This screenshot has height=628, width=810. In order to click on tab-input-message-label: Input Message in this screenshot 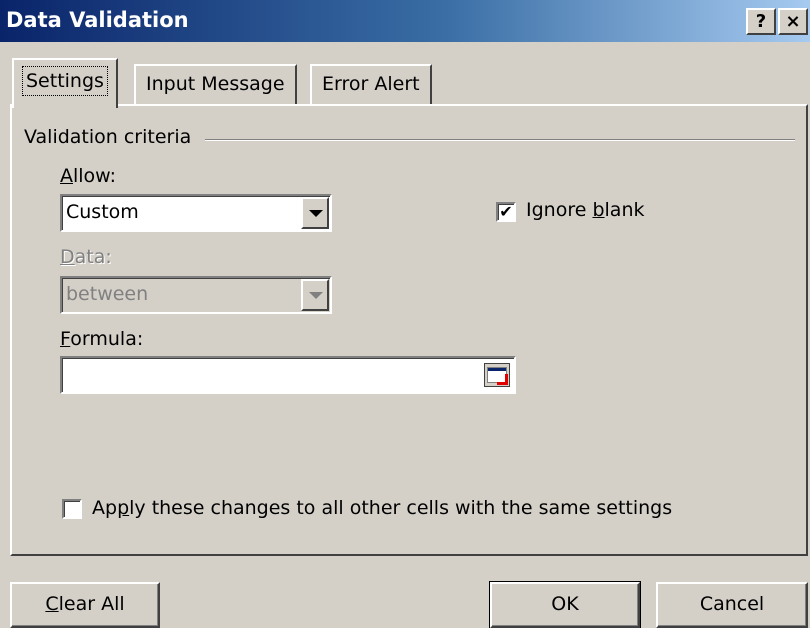, I will do `click(215, 84)`.